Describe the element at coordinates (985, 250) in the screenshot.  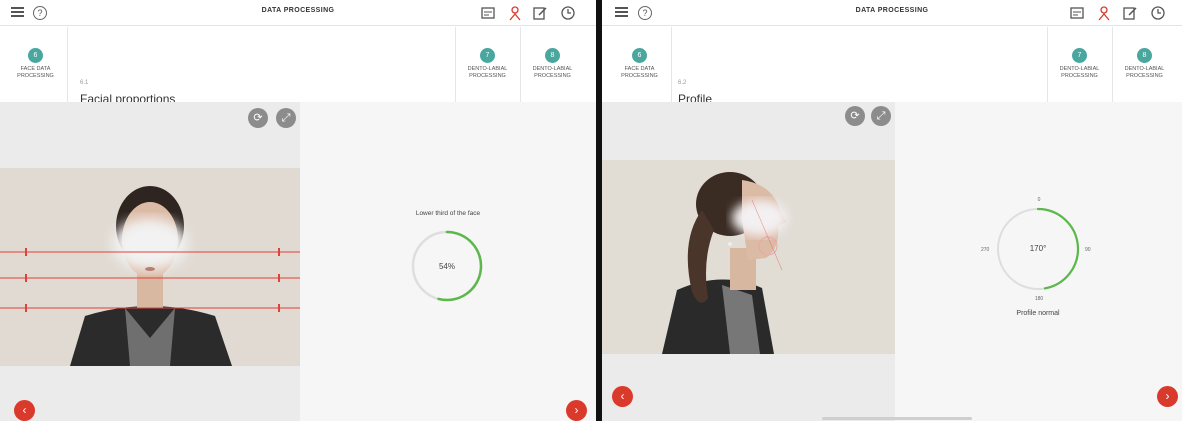
I see `gauge-mark-left: 270` at that location.